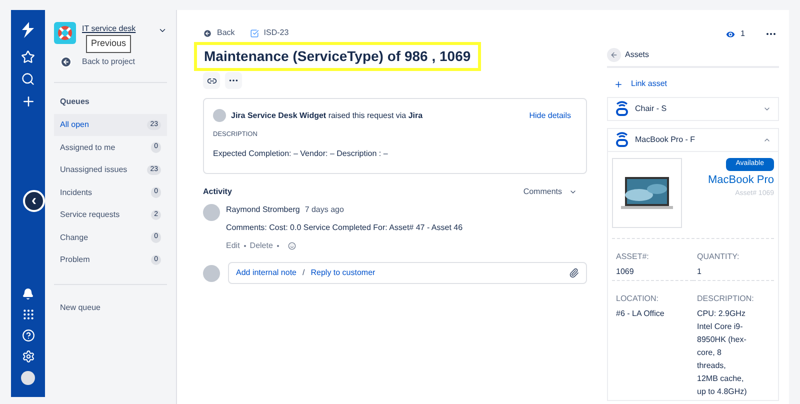 The image size is (800, 404). I want to click on back-link: Back, so click(226, 33).